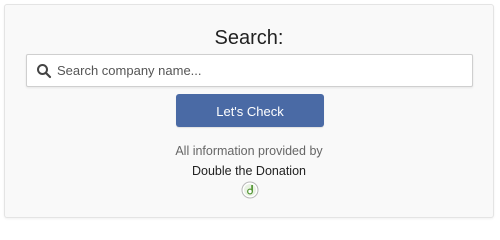 The height and width of the screenshot is (240, 500). I want to click on search-field, so click(249, 70).